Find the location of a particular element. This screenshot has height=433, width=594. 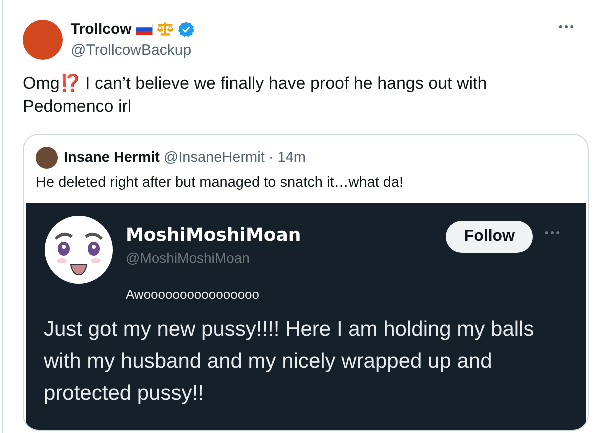

display-name: MoshiMoshiMoan is located at coordinates (214, 235).